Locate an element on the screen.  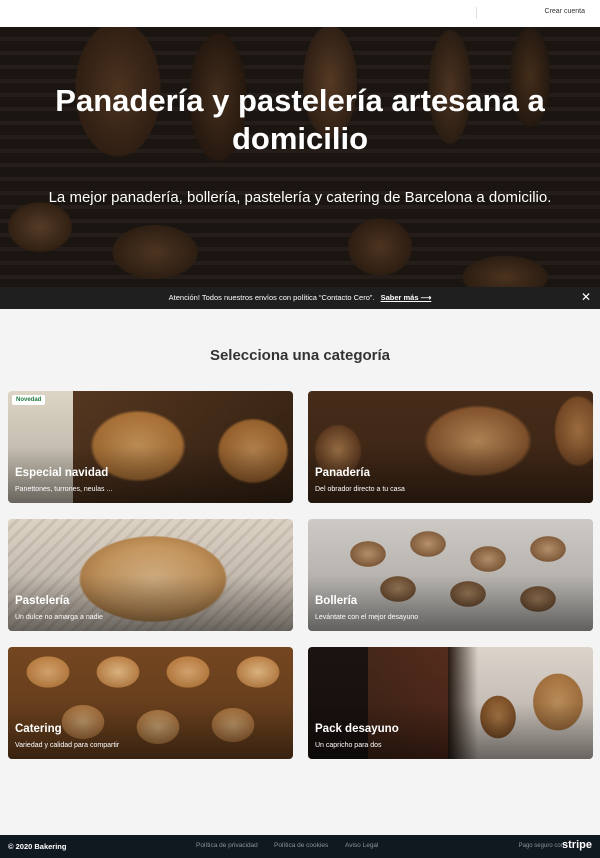
top-bar: Crear cuenta is located at coordinates (300, 13).